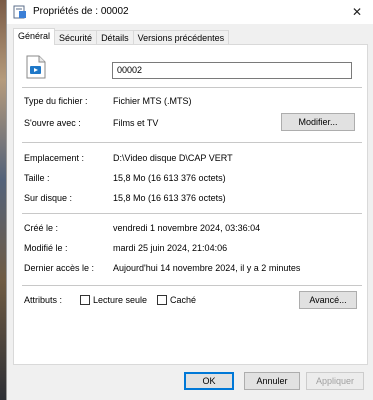  Describe the element at coordinates (19, 12) in the screenshot. I see `document-properties-icon` at that location.